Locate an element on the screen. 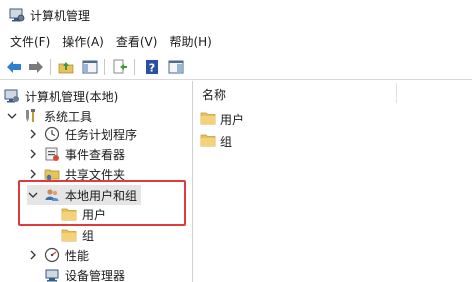 Image resolution: width=472 pixels, height=282 pixels. device-manager-icon is located at coordinates (52, 274).